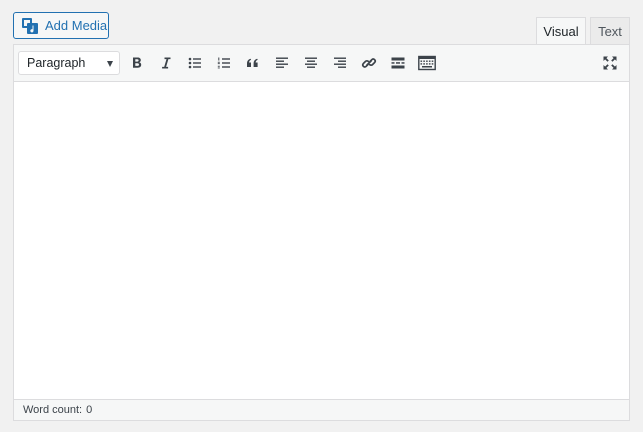 This screenshot has width=643, height=432. I want to click on numbered-list-button, so click(224, 63).